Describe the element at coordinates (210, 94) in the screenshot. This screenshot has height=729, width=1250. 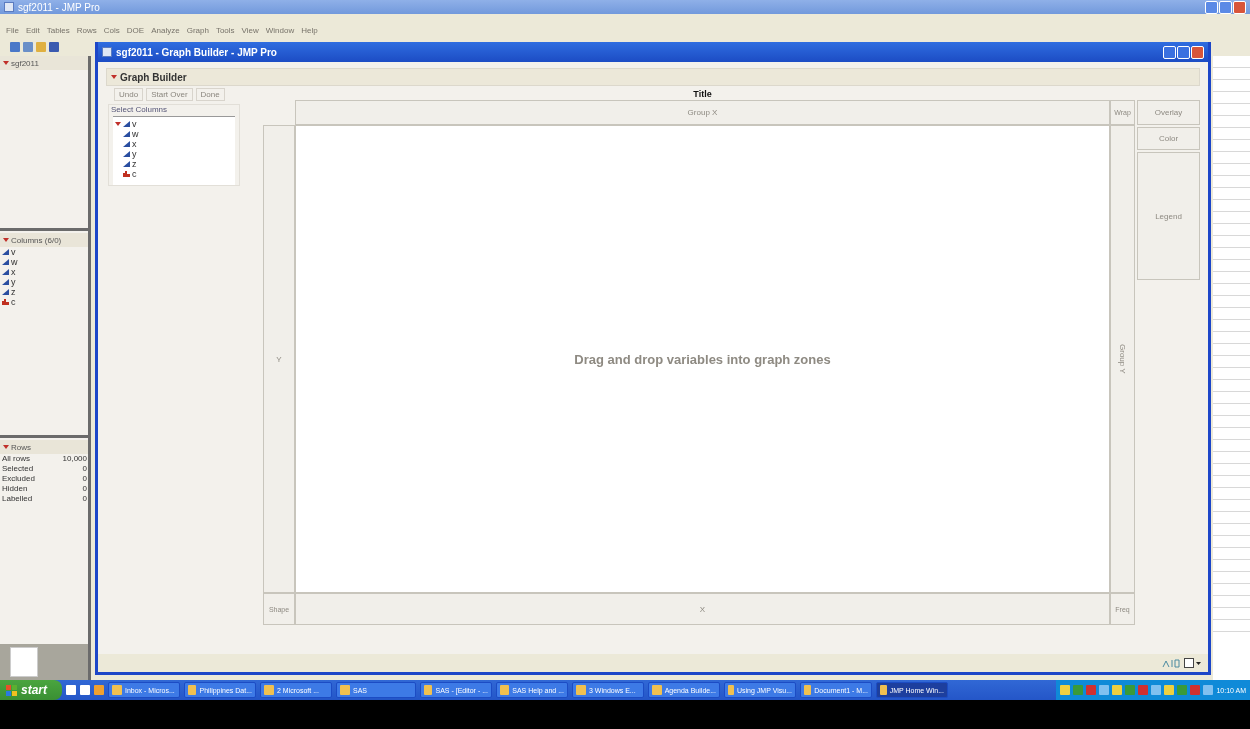
I see `toolbar-button: Done` at that location.